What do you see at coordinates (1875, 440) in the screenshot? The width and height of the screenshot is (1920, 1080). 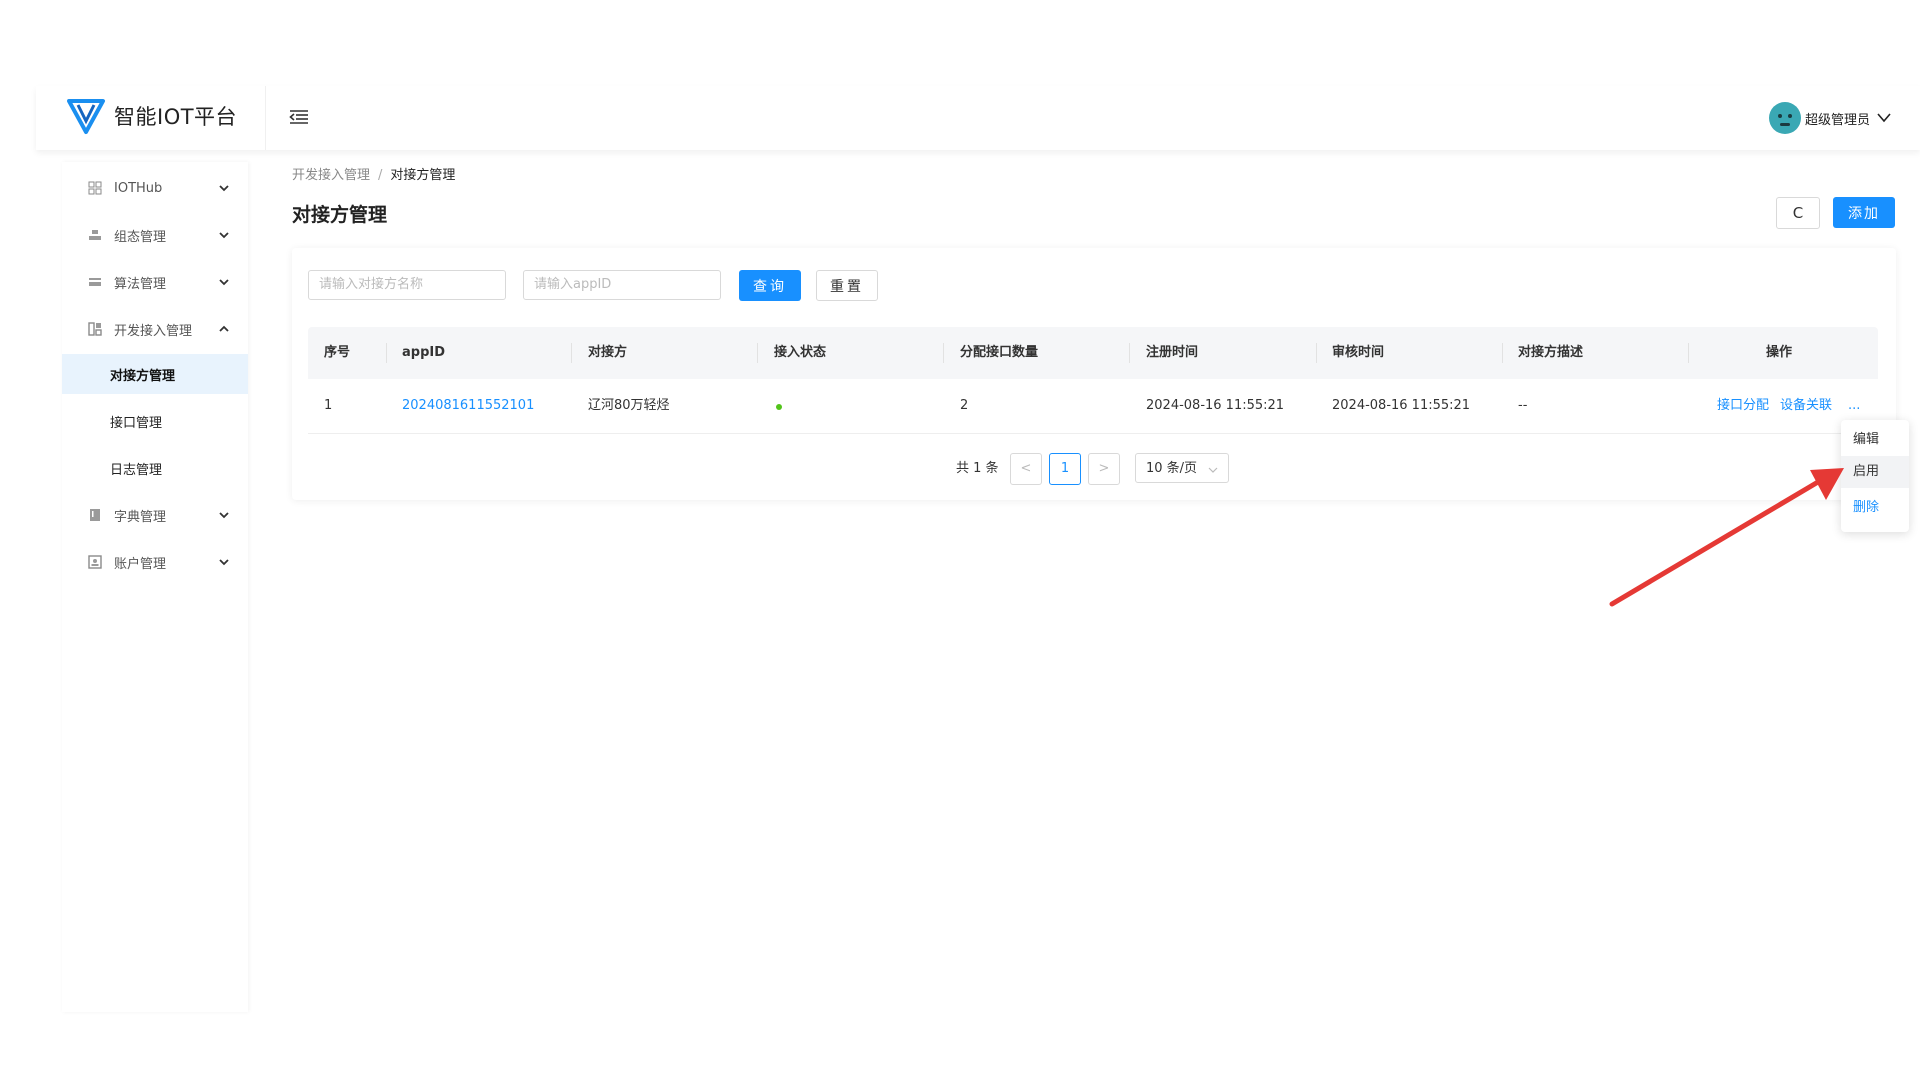 I see `edit-menu-item: 编辑` at bounding box center [1875, 440].